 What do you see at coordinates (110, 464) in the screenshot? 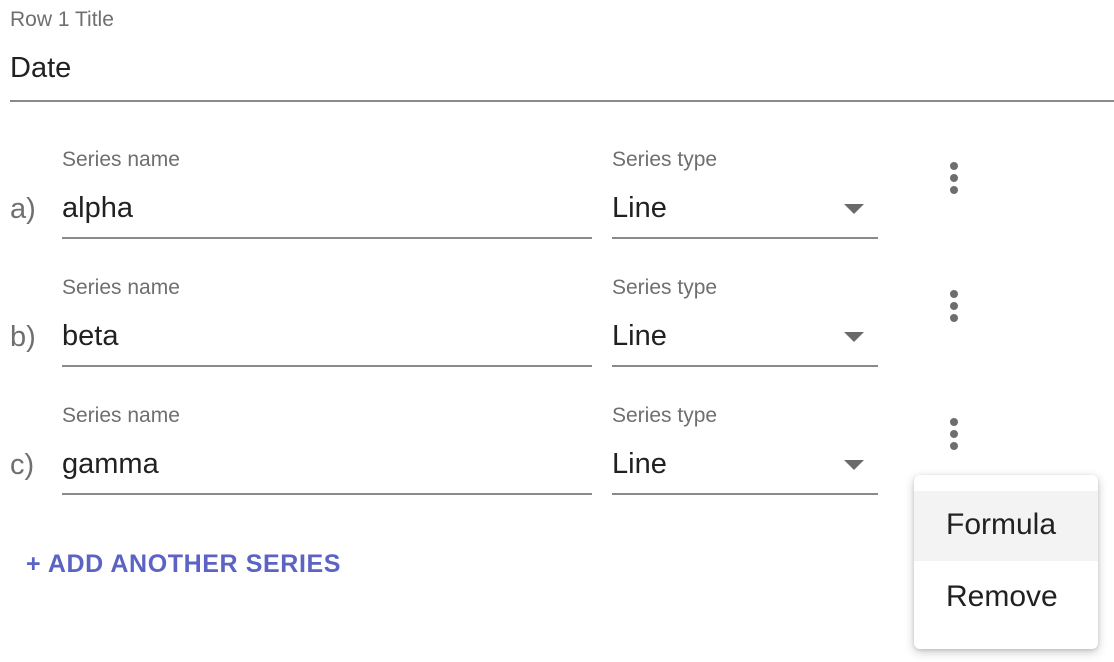
I see `series-name-input: gamma` at bounding box center [110, 464].